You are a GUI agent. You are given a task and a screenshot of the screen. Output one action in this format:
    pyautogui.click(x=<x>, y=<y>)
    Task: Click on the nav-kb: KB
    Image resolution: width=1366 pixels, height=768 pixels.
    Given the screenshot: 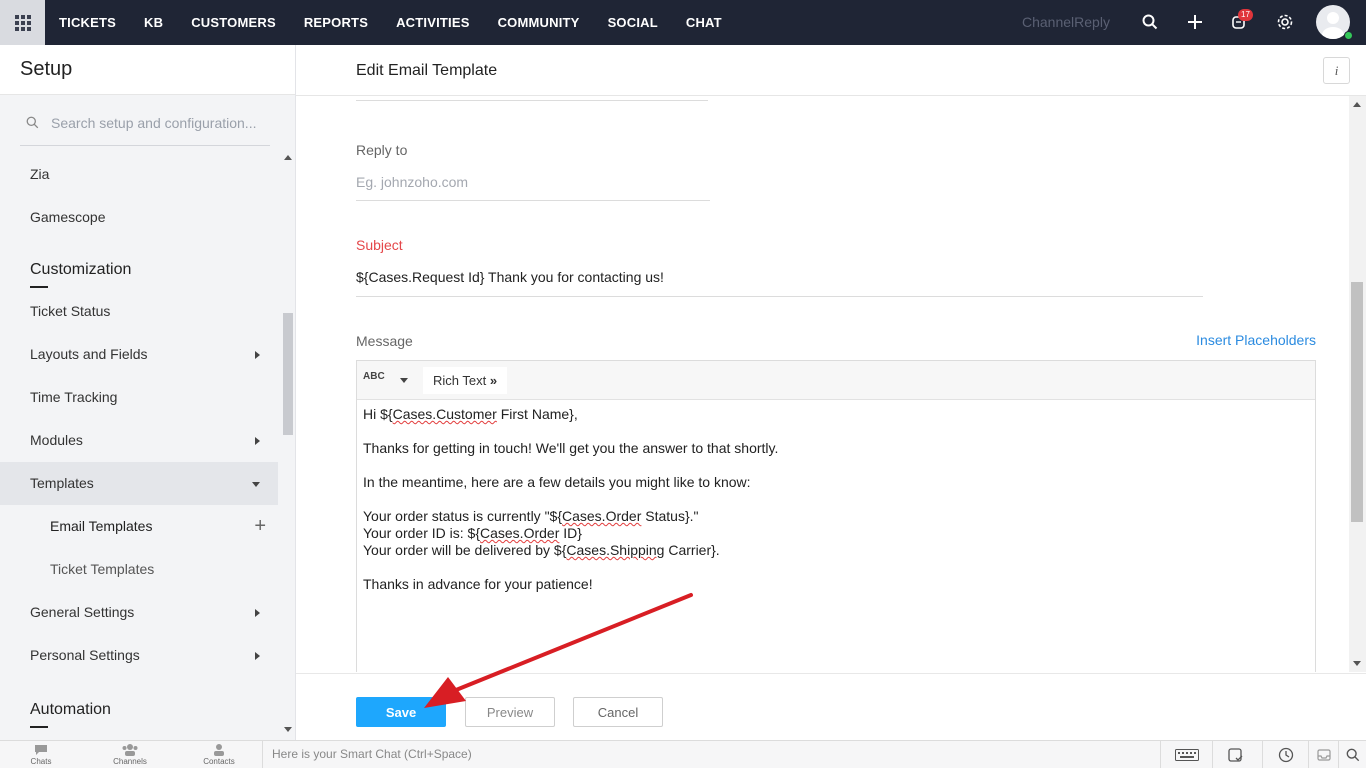 What is the action you would take?
    pyautogui.click(x=153, y=22)
    